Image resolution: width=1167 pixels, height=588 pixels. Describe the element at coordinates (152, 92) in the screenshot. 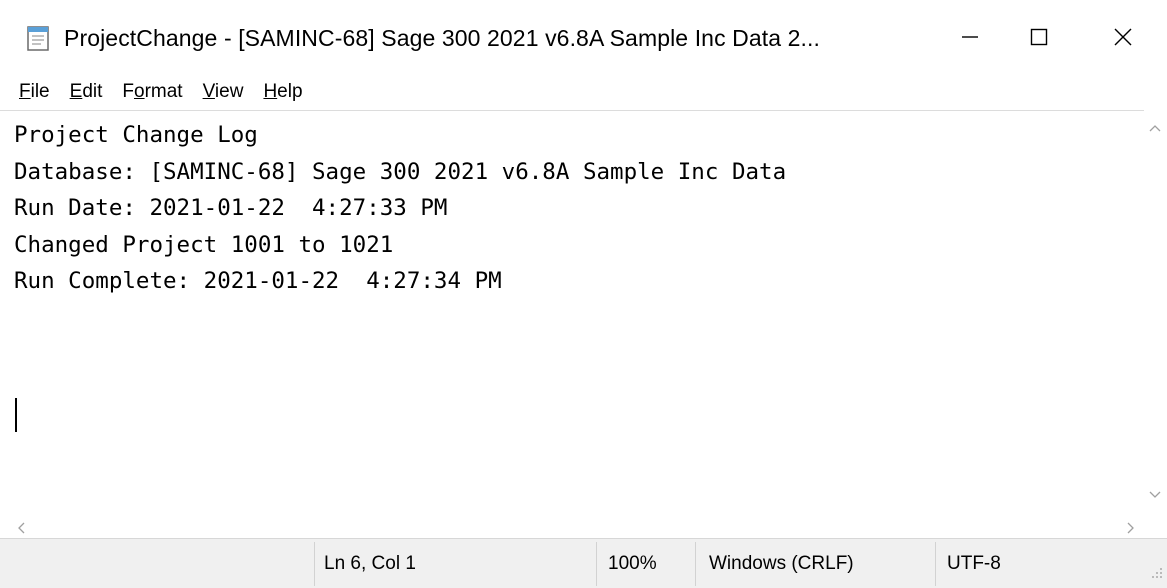

I see `menu-format: Format` at that location.